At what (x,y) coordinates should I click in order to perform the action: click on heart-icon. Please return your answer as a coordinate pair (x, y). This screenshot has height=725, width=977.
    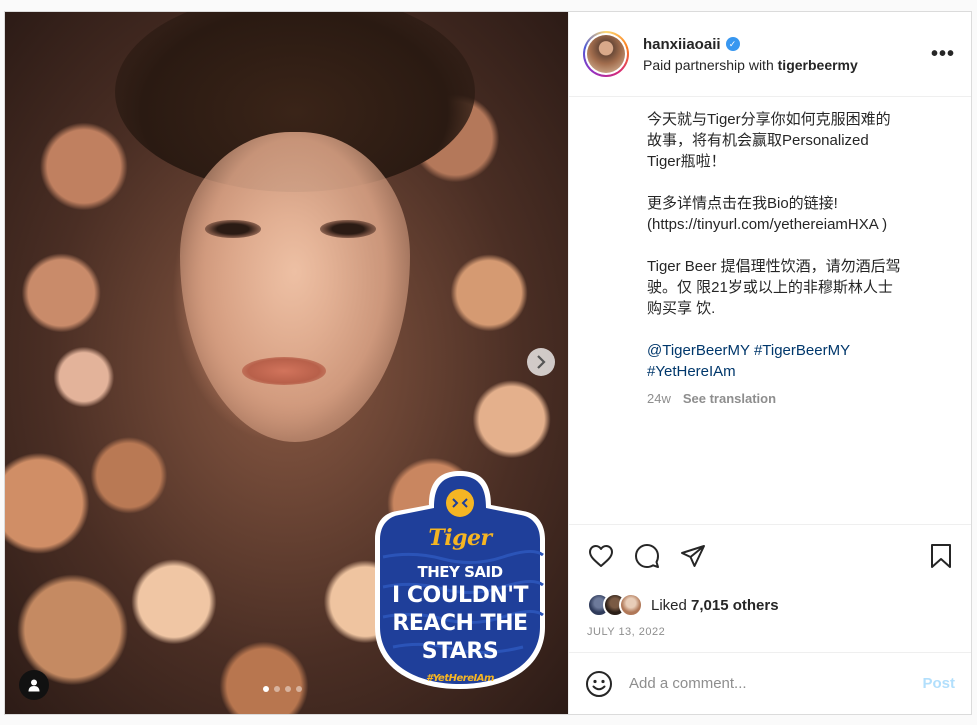
    Looking at the image, I should click on (601, 555).